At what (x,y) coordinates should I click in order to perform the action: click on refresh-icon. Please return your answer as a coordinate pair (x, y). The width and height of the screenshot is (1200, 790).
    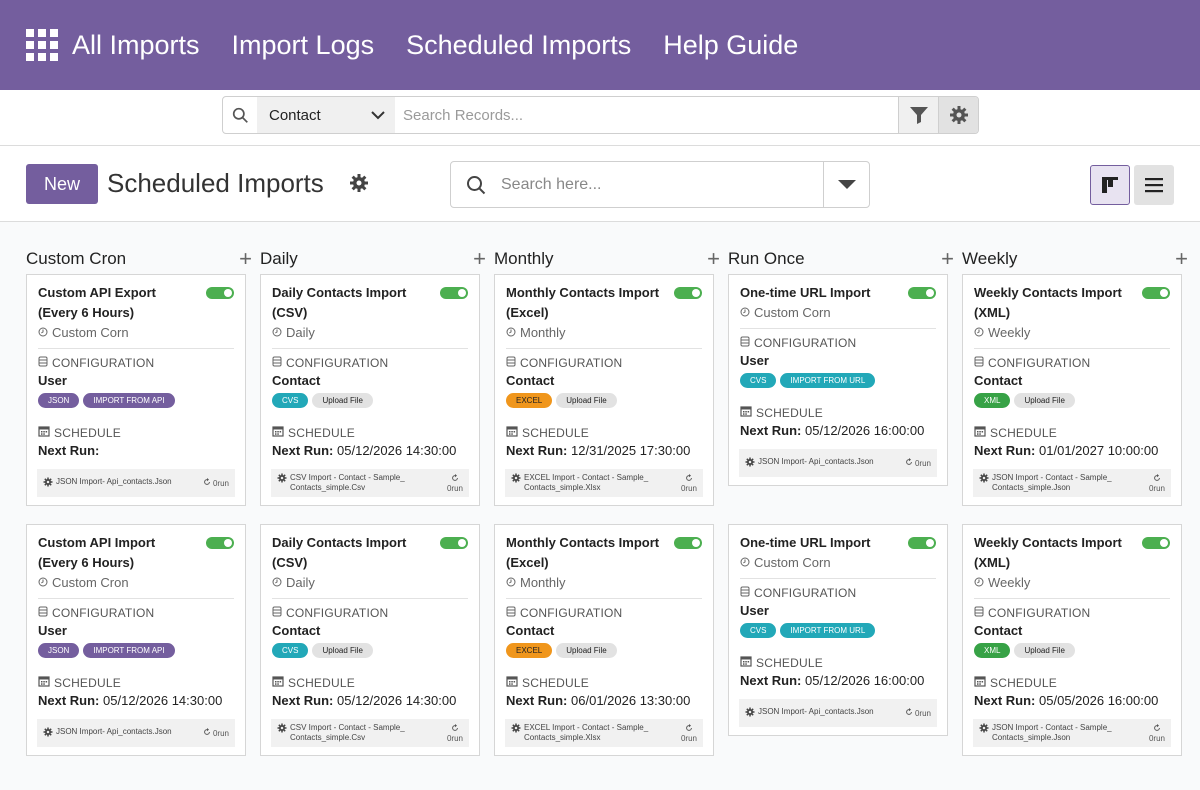
    Looking at the image, I should click on (1157, 478).